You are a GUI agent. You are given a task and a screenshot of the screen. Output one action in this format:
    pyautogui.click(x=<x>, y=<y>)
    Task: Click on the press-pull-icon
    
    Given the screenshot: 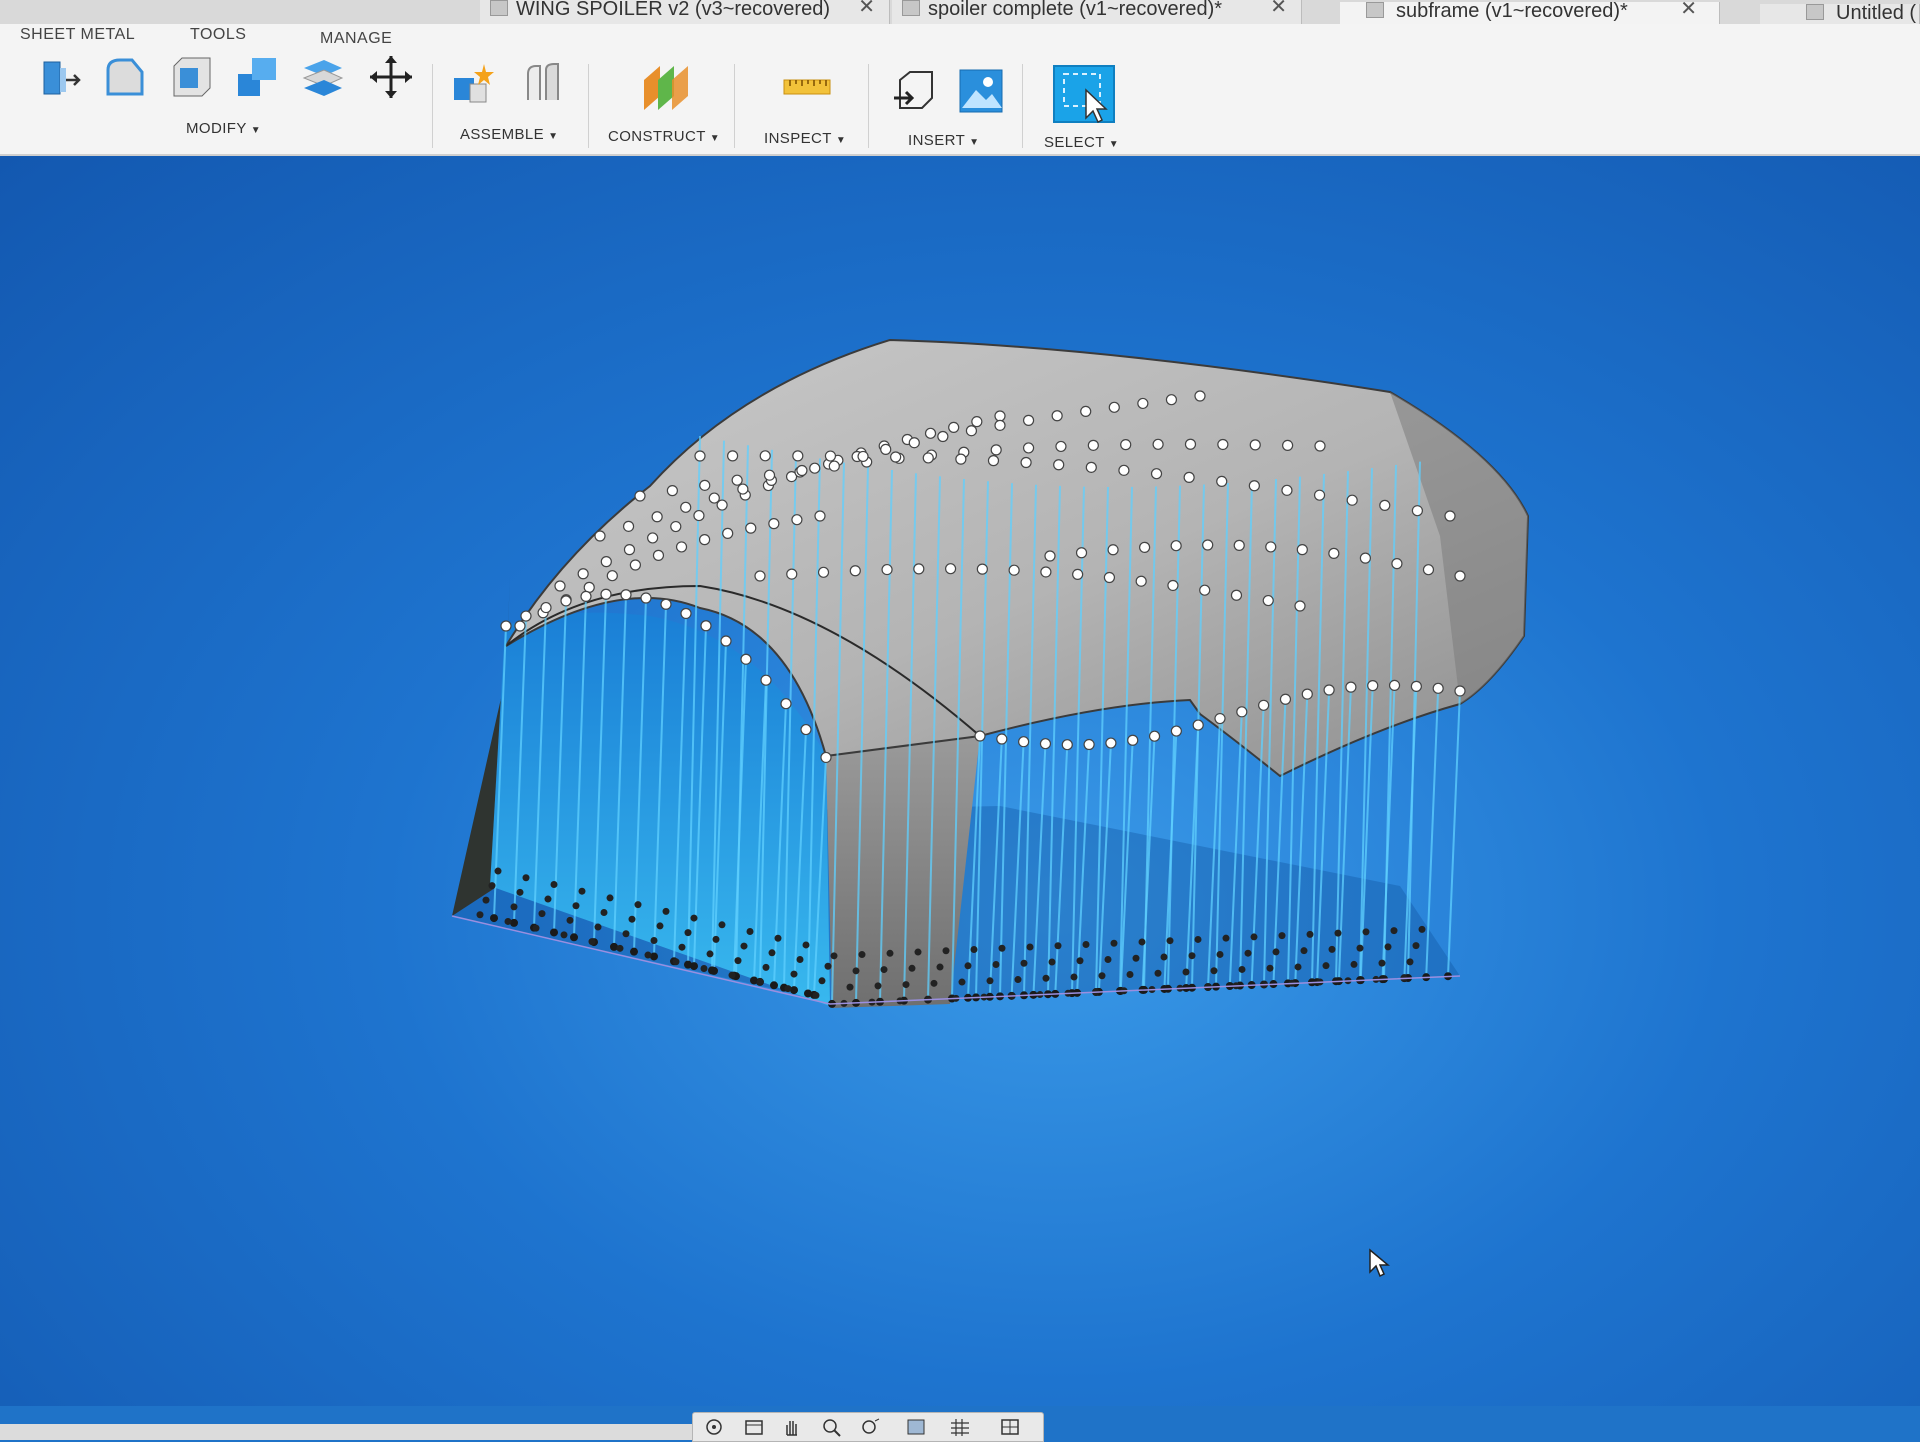 What is the action you would take?
    pyautogui.click(x=59, y=77)
    